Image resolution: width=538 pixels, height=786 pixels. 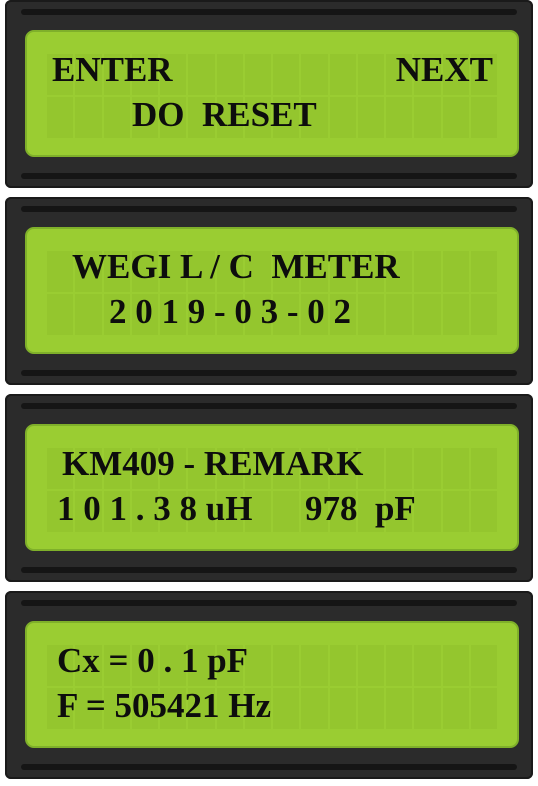 What do you see at coordinates (164, 705) in the screenshot?
I see `lcd-line-2: F = 505421 Hz` at bounding box center [164, 705].